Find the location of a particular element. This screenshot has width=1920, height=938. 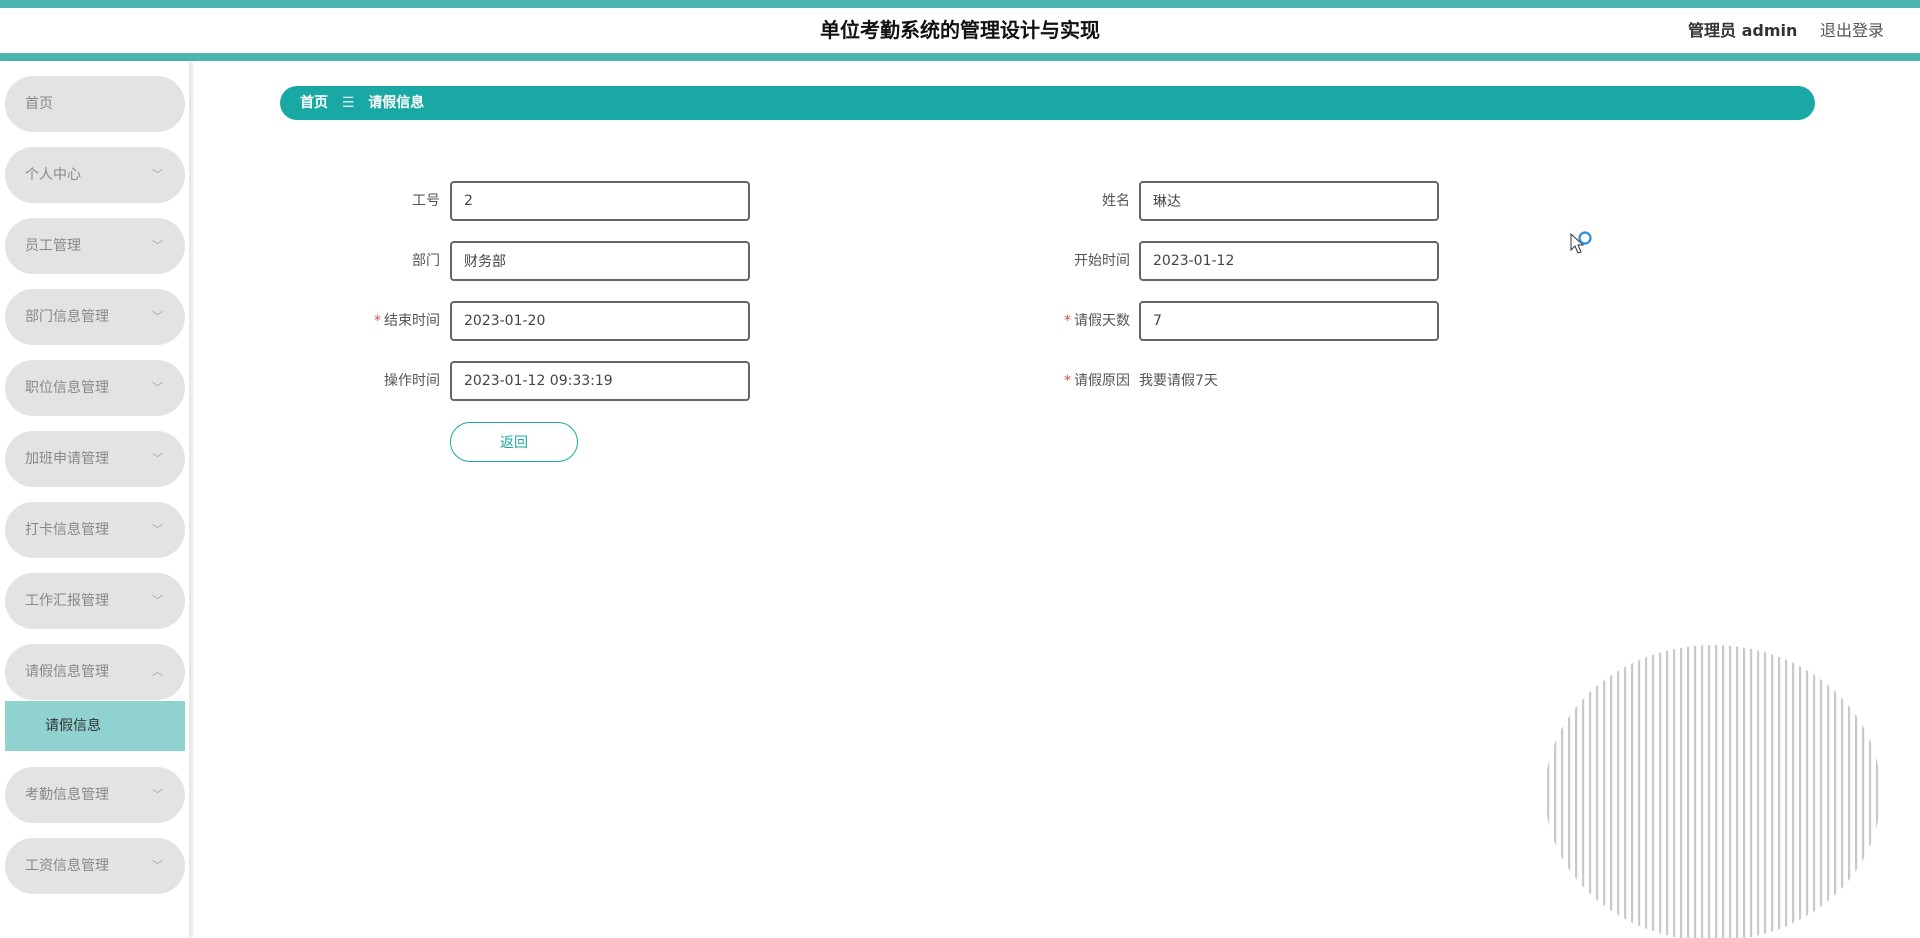

start-time-label-text: 开始时间 is located at coordinates (1102, 261).